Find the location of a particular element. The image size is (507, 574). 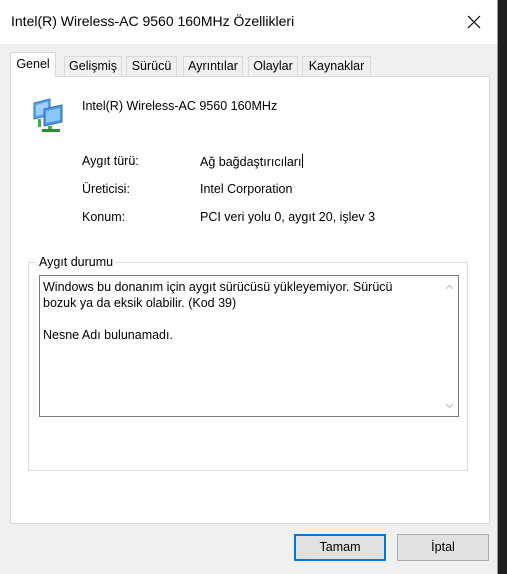

close-button is located at coordinates (474, 22).